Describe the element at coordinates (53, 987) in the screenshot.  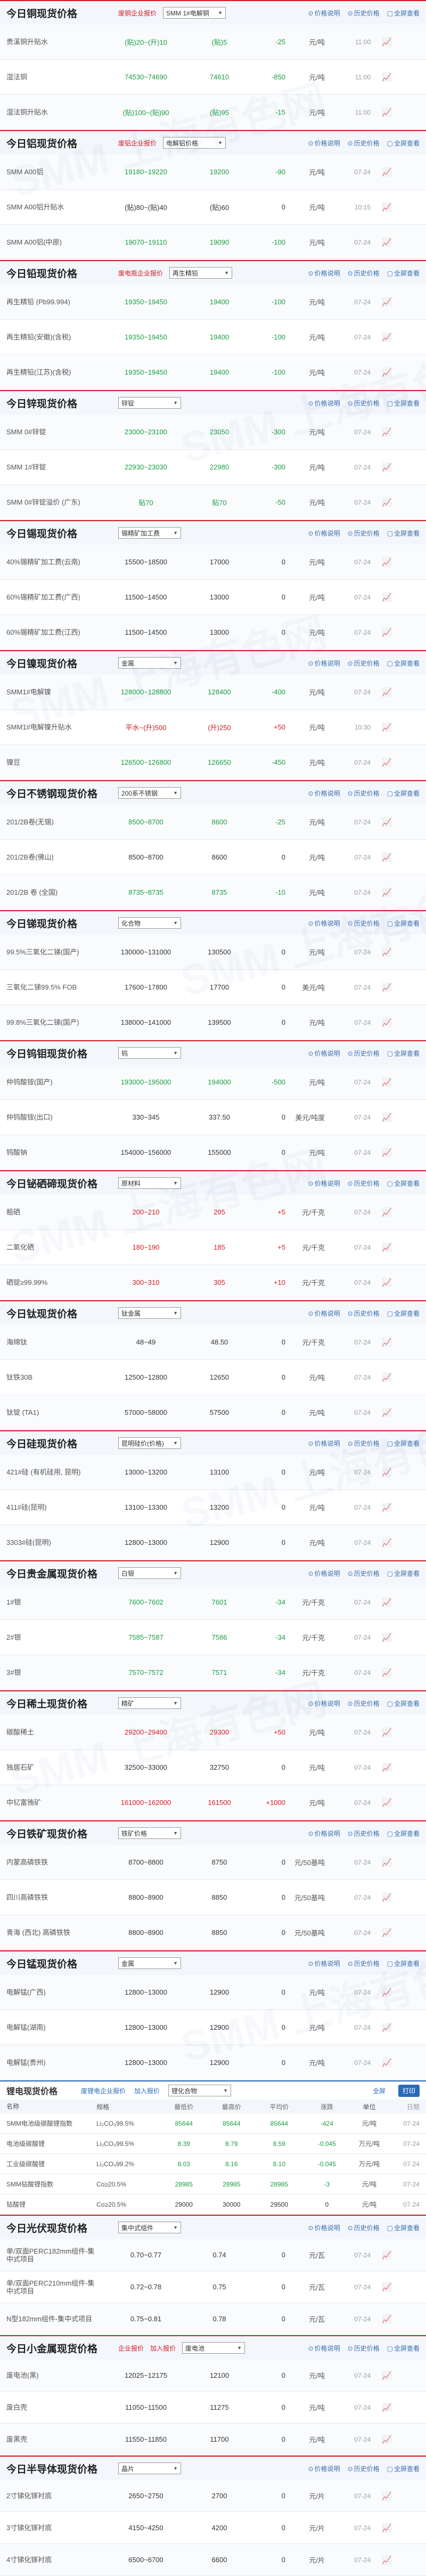
I see `product-name: 三氧化二锑99.5% FOB` at that location.